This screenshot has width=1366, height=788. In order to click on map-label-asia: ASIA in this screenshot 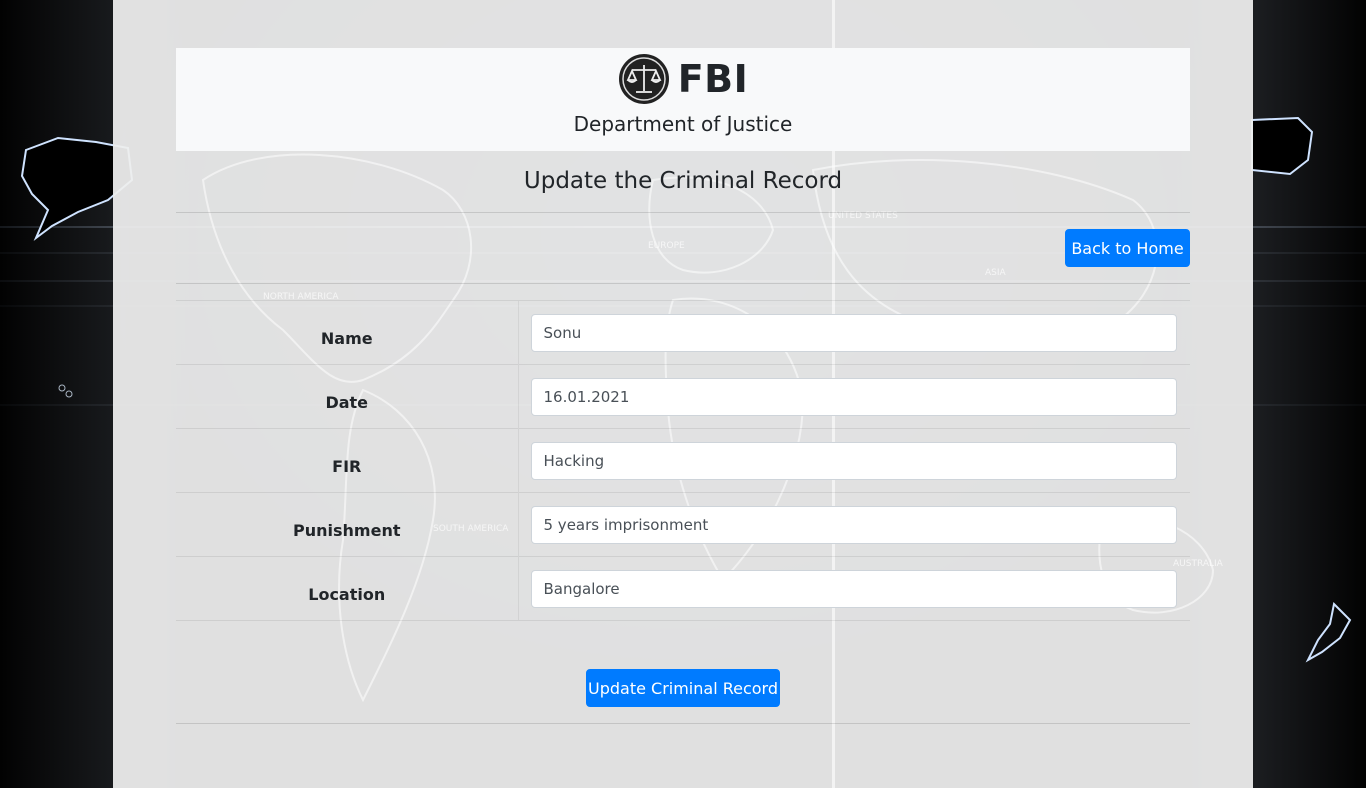, I will do `click(996, 273)`.